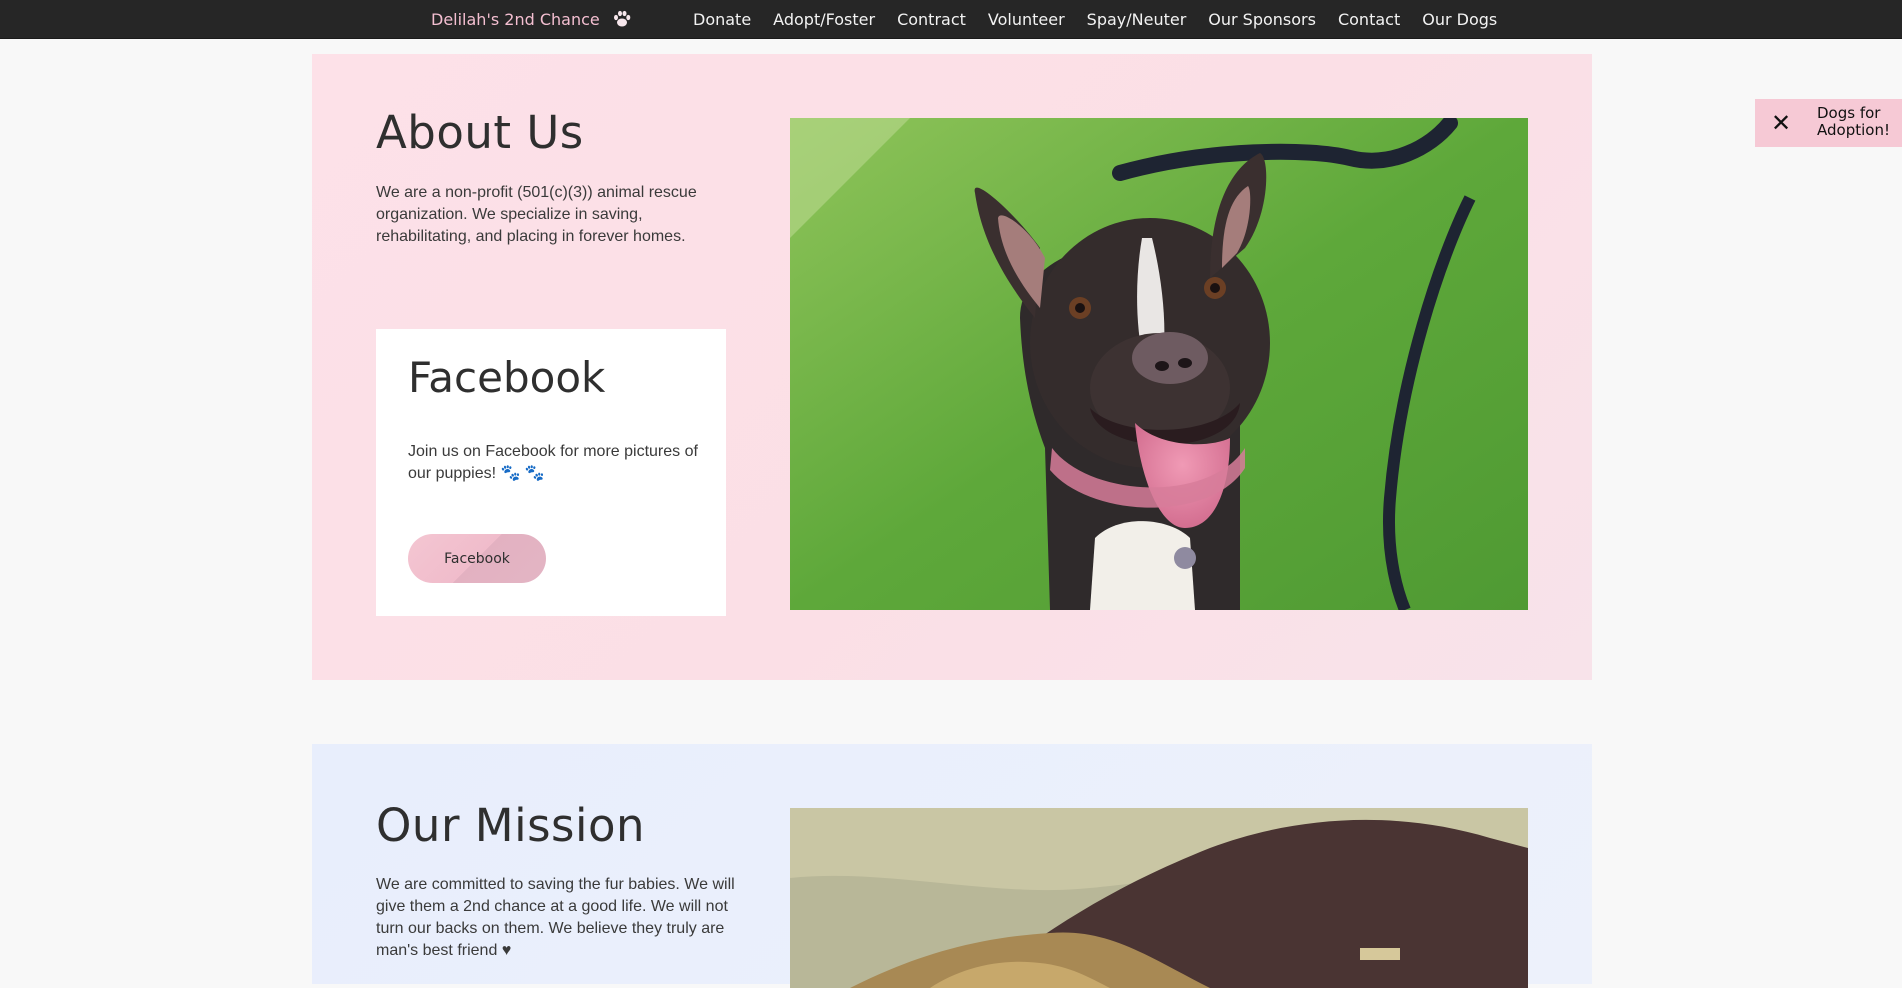 This screenshot has width=1902, height=988. Describe the element at coordinates (1262, 19) in the screenshot. I see `nav-link-our-sponsors: Our Sponsors` at that location.